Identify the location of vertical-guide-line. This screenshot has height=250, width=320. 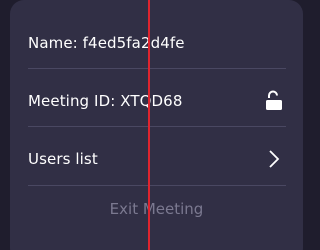
(149, 125).